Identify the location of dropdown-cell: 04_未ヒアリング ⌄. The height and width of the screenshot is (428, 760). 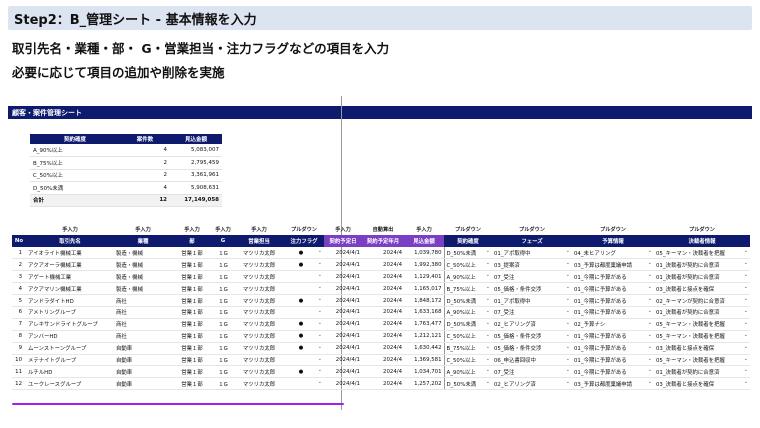
(613, 253).